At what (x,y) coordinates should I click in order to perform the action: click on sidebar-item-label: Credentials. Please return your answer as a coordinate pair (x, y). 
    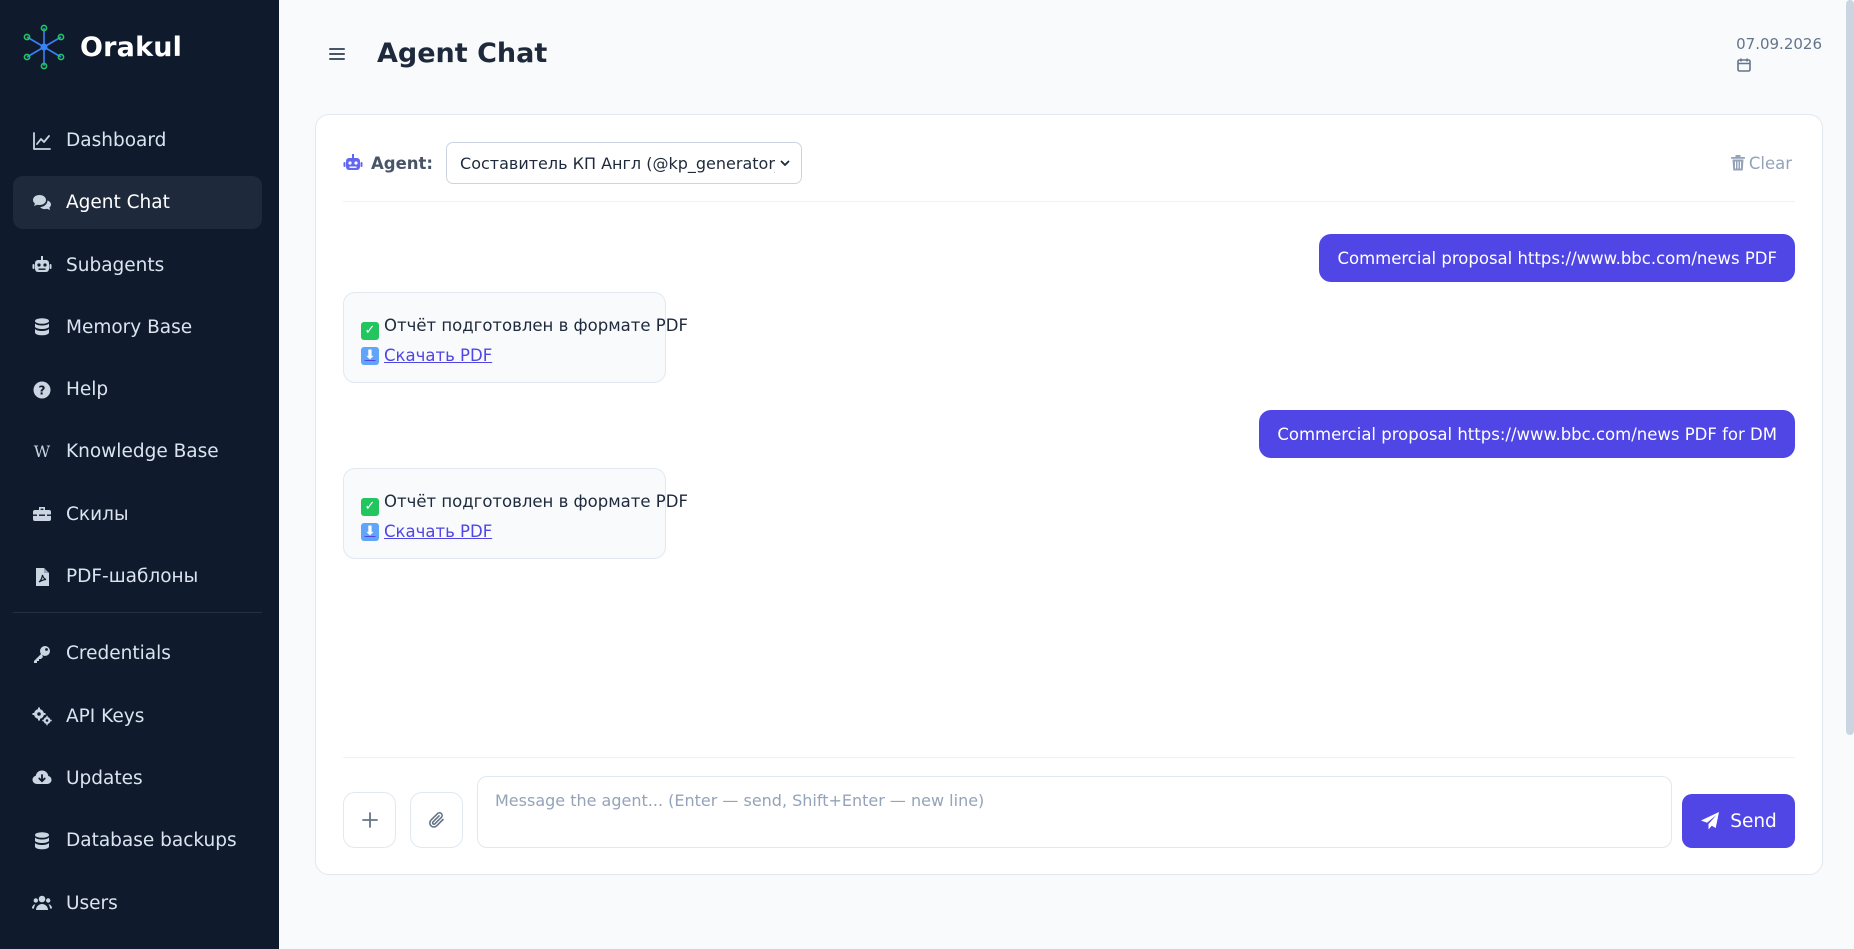
    Looking at the image, I should click on (118, 654).